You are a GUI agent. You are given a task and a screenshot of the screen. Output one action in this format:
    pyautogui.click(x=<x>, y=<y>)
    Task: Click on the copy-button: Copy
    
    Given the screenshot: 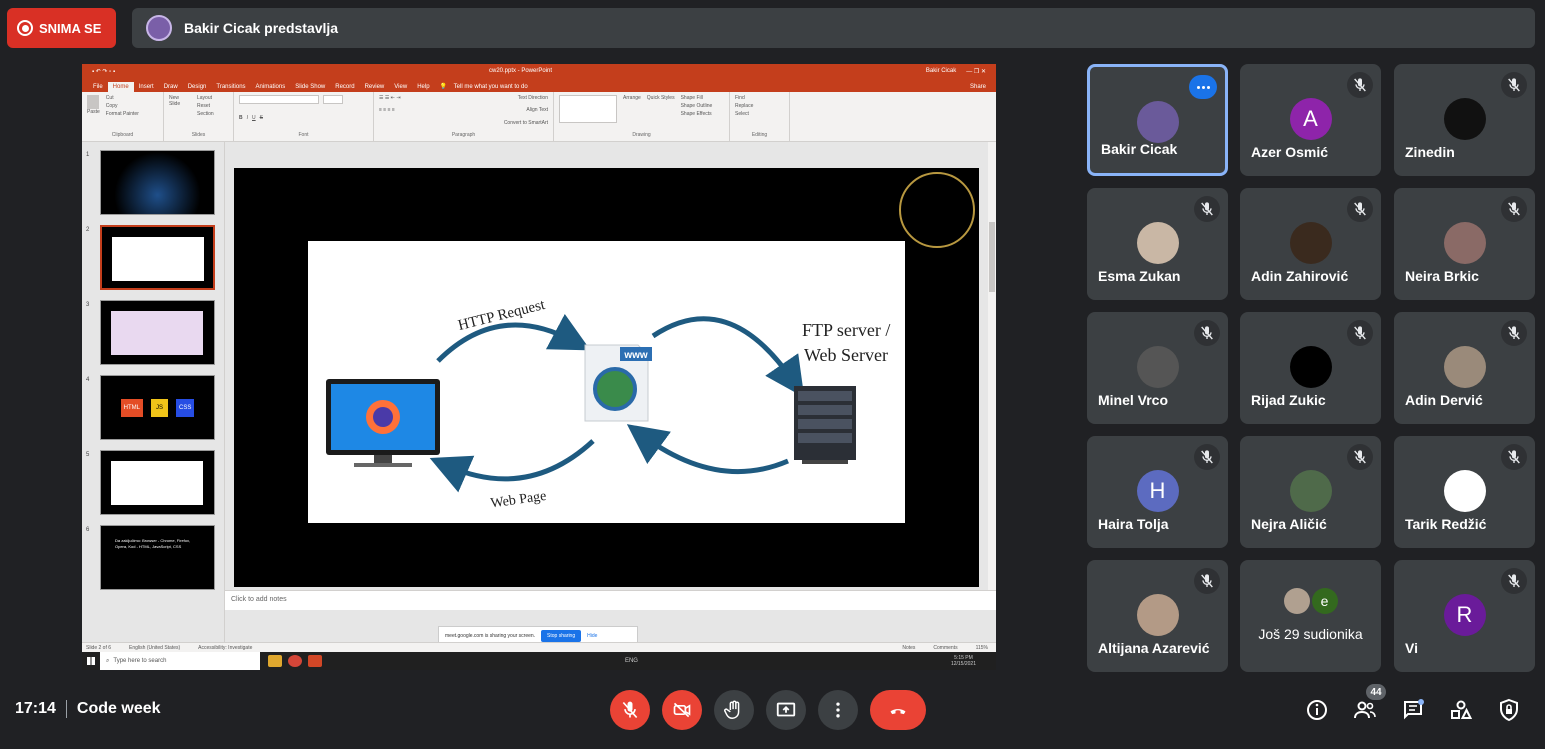 What is the action you would take?
    pyautogui.click(x=122, y=106)
    